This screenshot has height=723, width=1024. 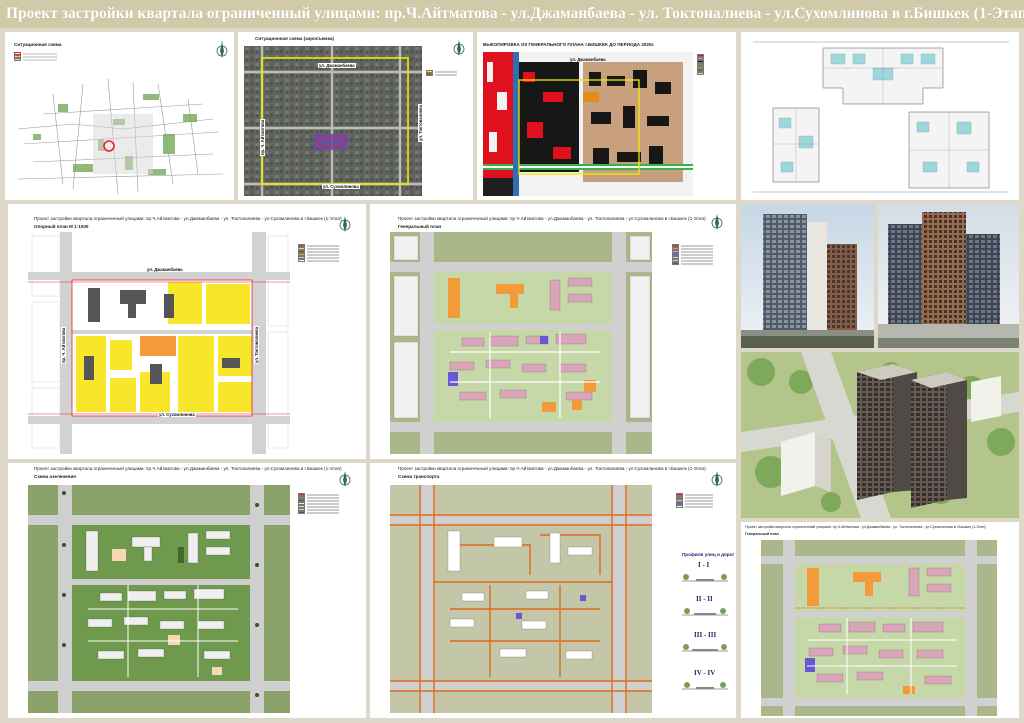 What do you see at coordinates (222, 42) in the screenshot?
I see `svg-text: С` at bounding box center [222, 42].